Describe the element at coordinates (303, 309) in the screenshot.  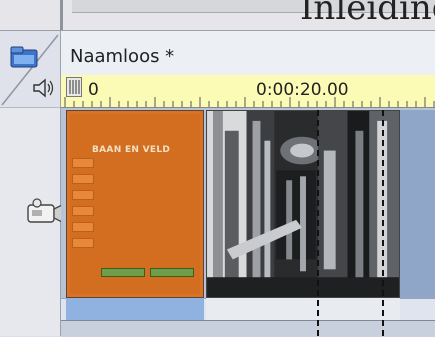
I see `video-clip-audio` at that location.